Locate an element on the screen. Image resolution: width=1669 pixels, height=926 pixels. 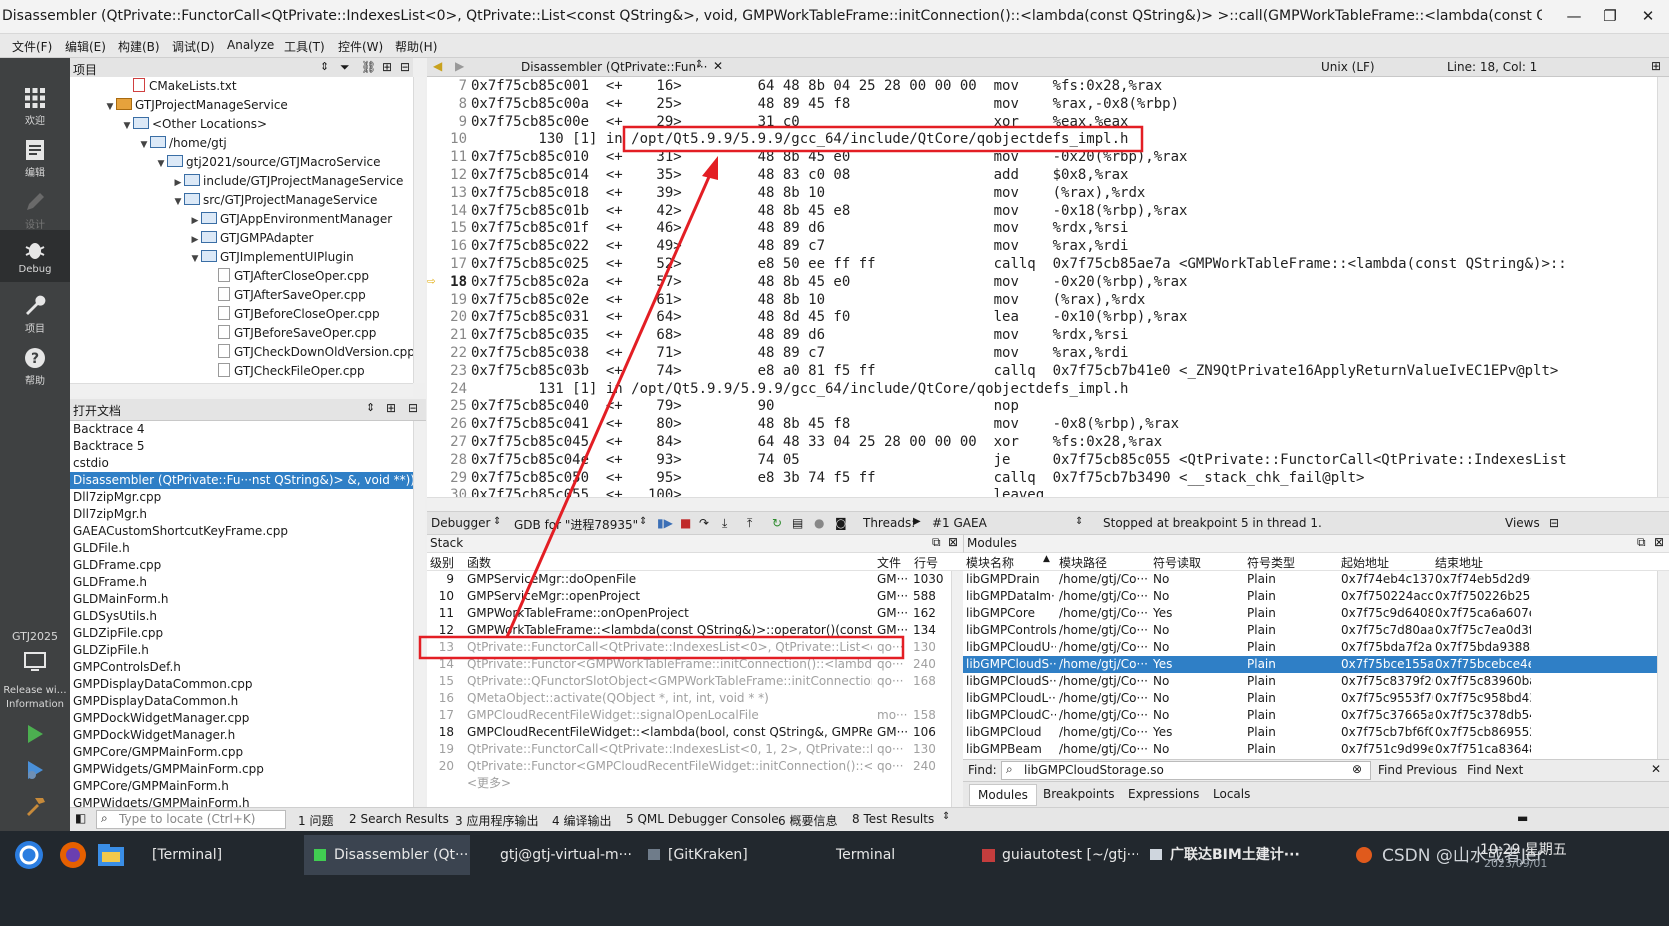
firefox-icon is located at coordinates (73, 855).